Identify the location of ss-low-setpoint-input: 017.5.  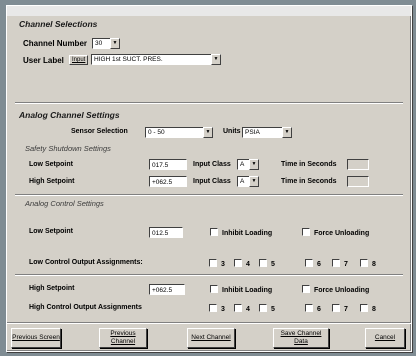
(168, 164).